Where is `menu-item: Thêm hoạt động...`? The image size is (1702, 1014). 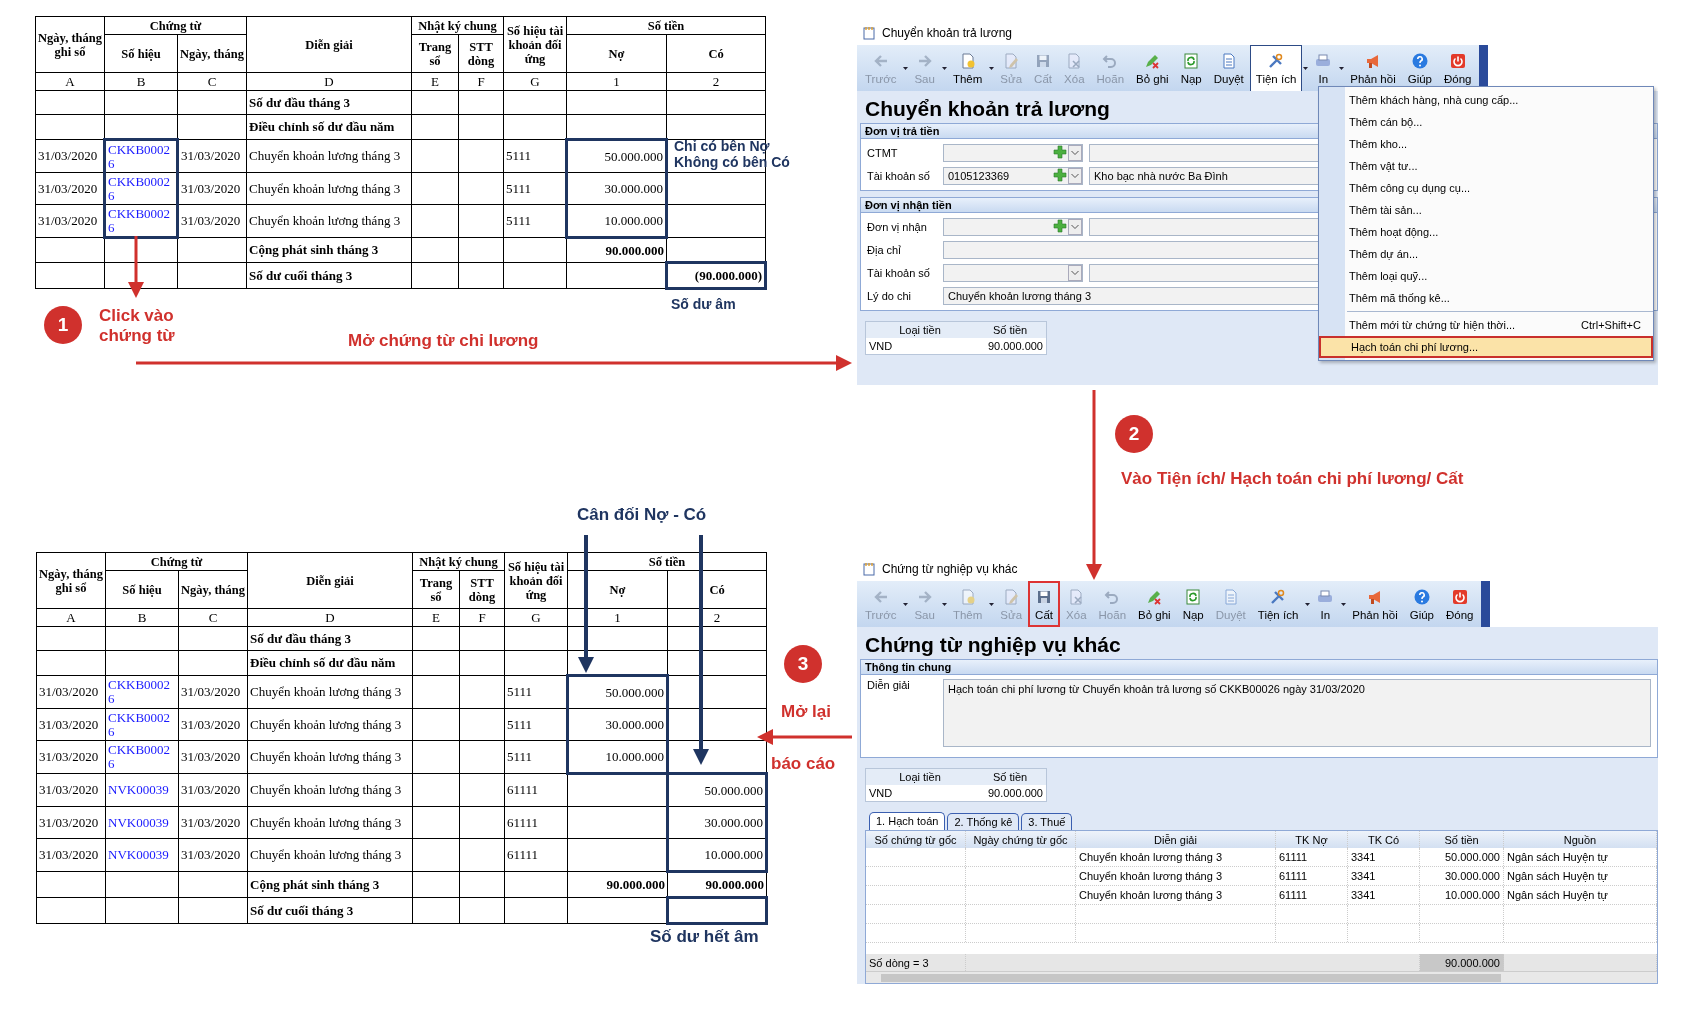
menu-item: Thêm hoạt động... is located at coordinates (1486, 232).